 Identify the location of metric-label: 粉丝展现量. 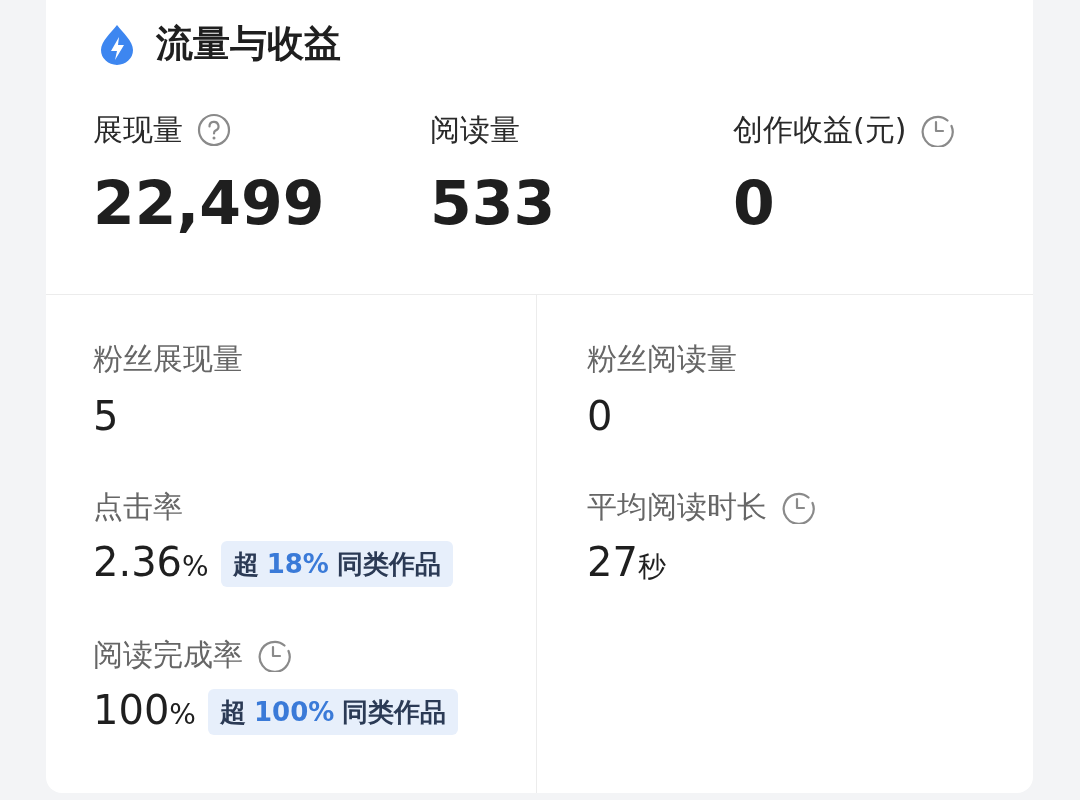
(168, 359).